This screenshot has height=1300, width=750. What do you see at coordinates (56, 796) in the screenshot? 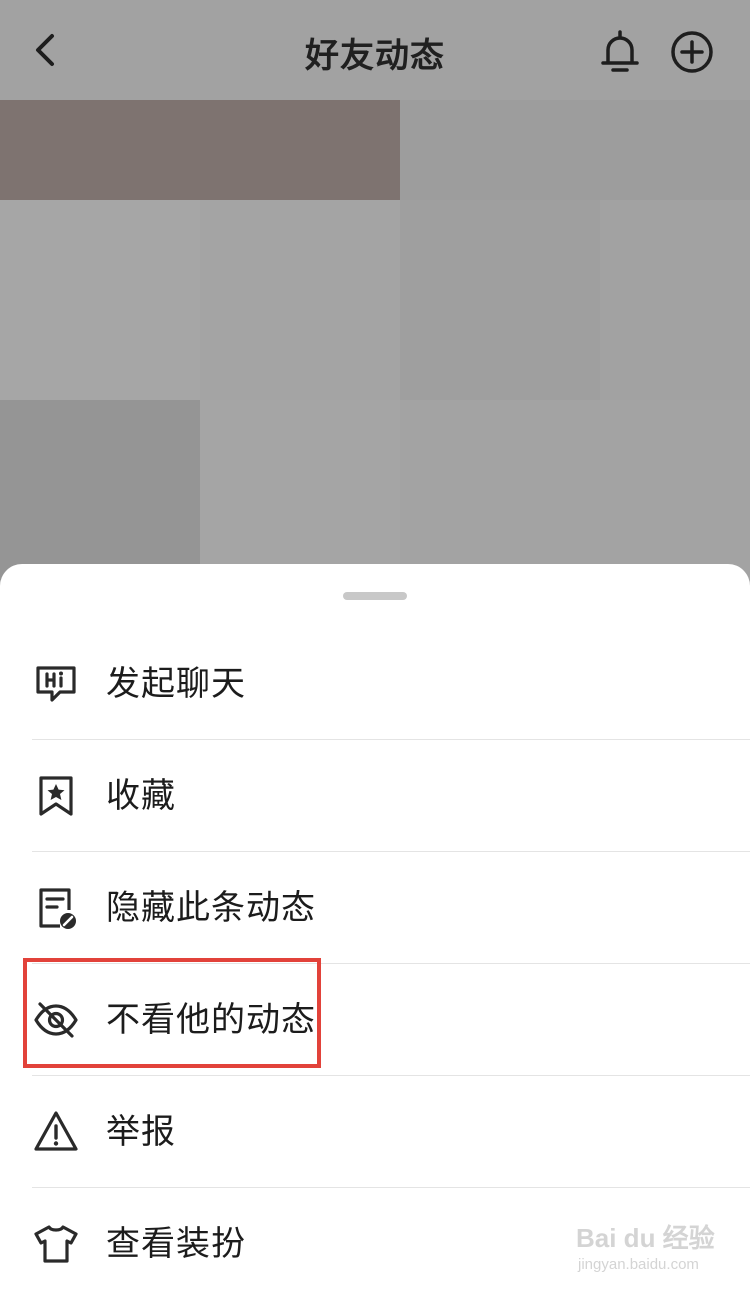
I see `bookmark-star-icon` at bounding box center [56, 796].